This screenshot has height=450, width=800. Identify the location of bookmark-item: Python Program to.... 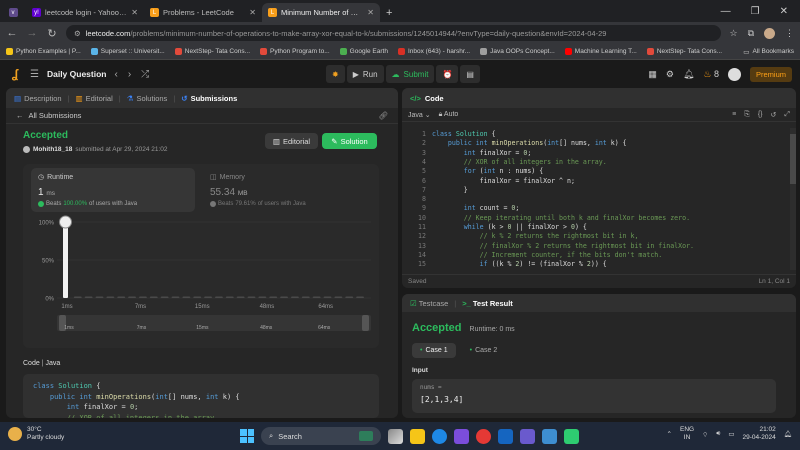
(295, 51).